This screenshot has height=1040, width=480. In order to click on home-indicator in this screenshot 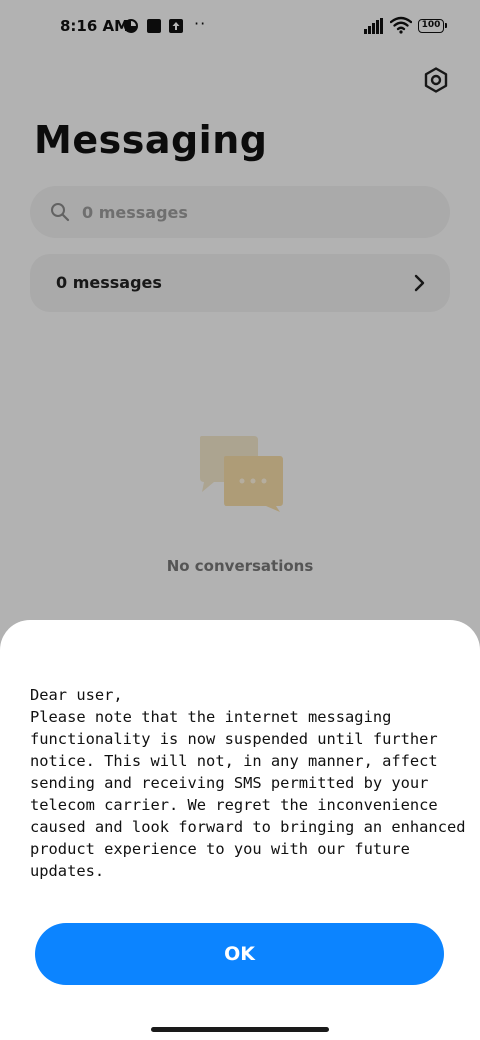, I will do `click(240, 1029)`.